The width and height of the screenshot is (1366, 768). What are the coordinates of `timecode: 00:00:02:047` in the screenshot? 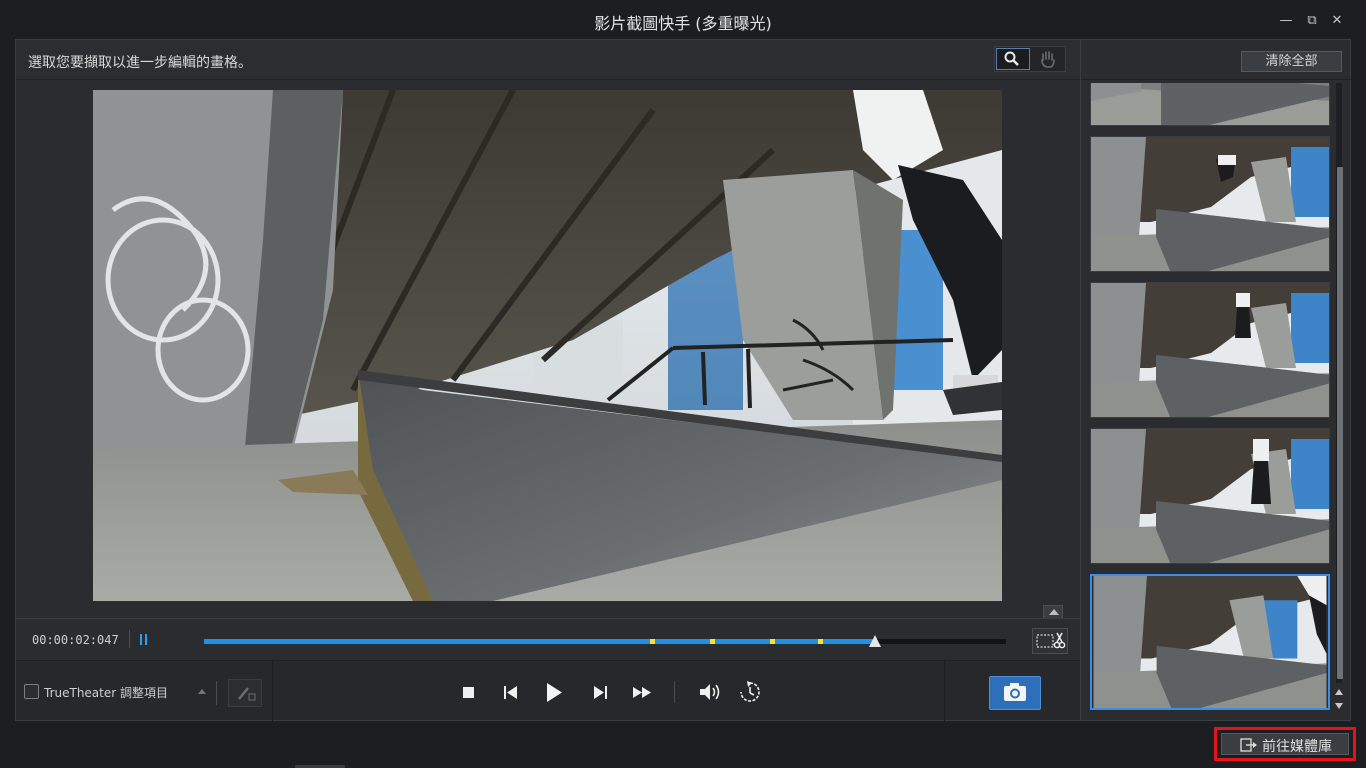 It's located at (75, 640).